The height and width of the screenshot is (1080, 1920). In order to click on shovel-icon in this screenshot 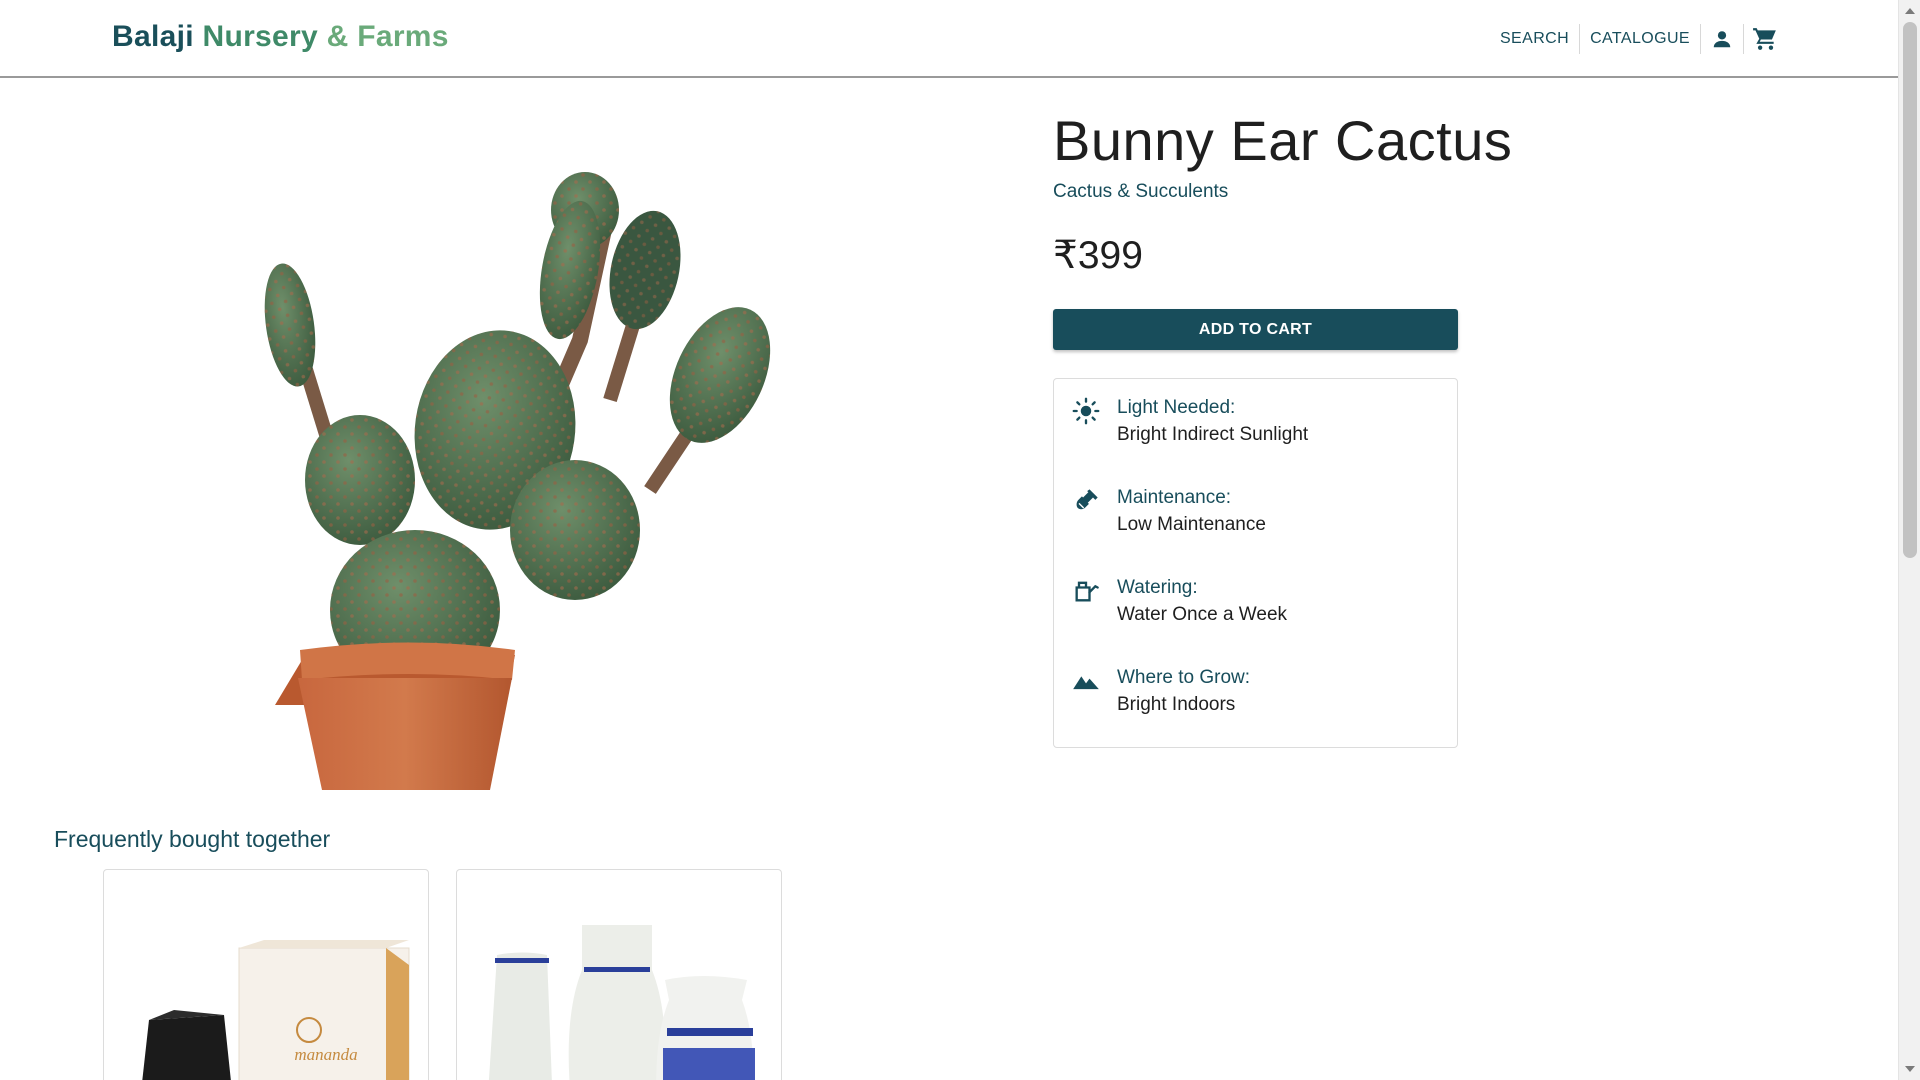, I will do `click(1087, 499)`.